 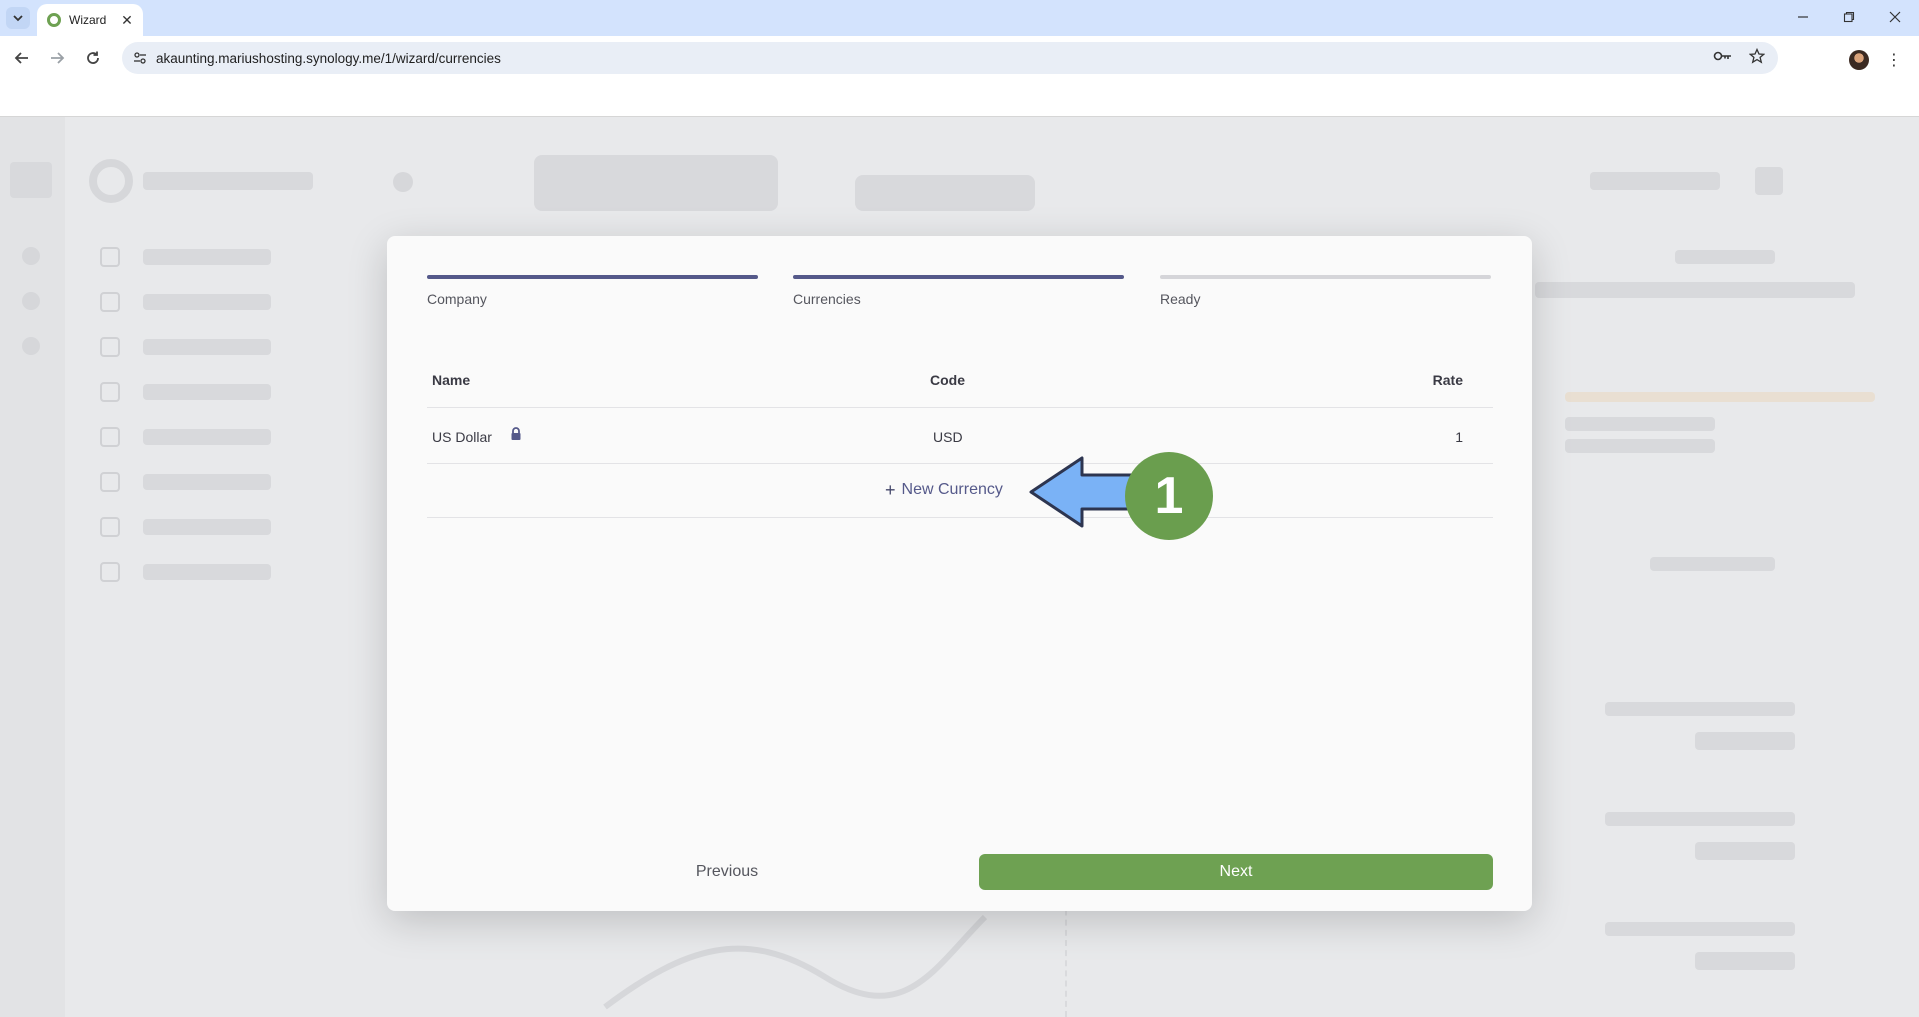 What do you see at coordinates (827, 299) in the screenshot?
I see `step-label: Currencies` at bounding box center [827, 299].